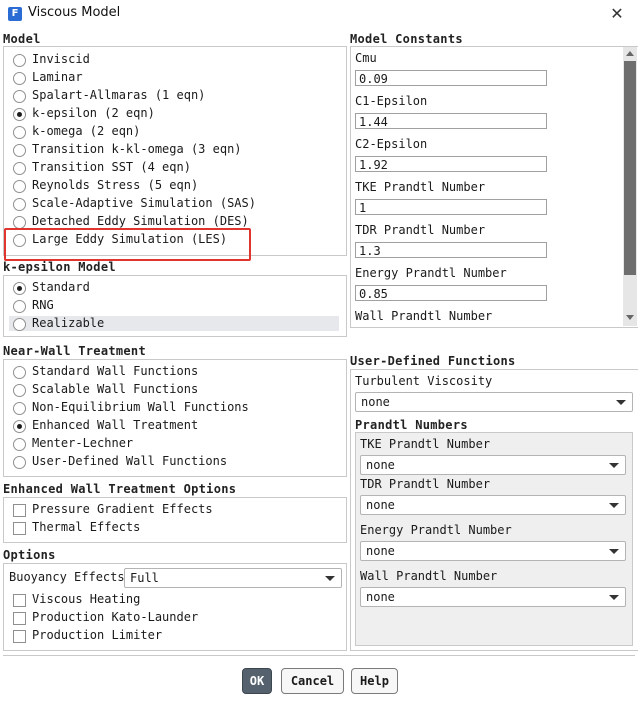  I want to click on fluent-app-icon: F, so click(15, 14).